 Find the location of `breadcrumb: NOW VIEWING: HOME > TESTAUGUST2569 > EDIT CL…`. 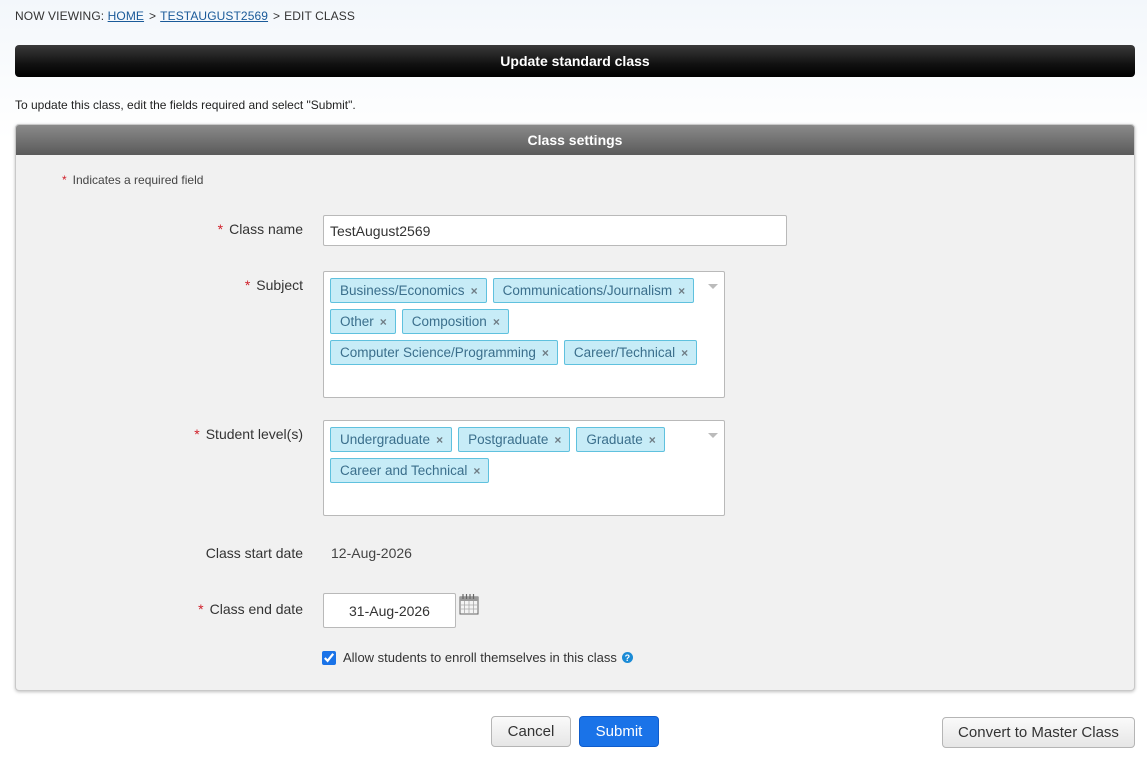

breadcrumb: NOW VIEWING: HOME > TESTAUGUST2569 > EDIT CL… is located at coordinates (185, 16).